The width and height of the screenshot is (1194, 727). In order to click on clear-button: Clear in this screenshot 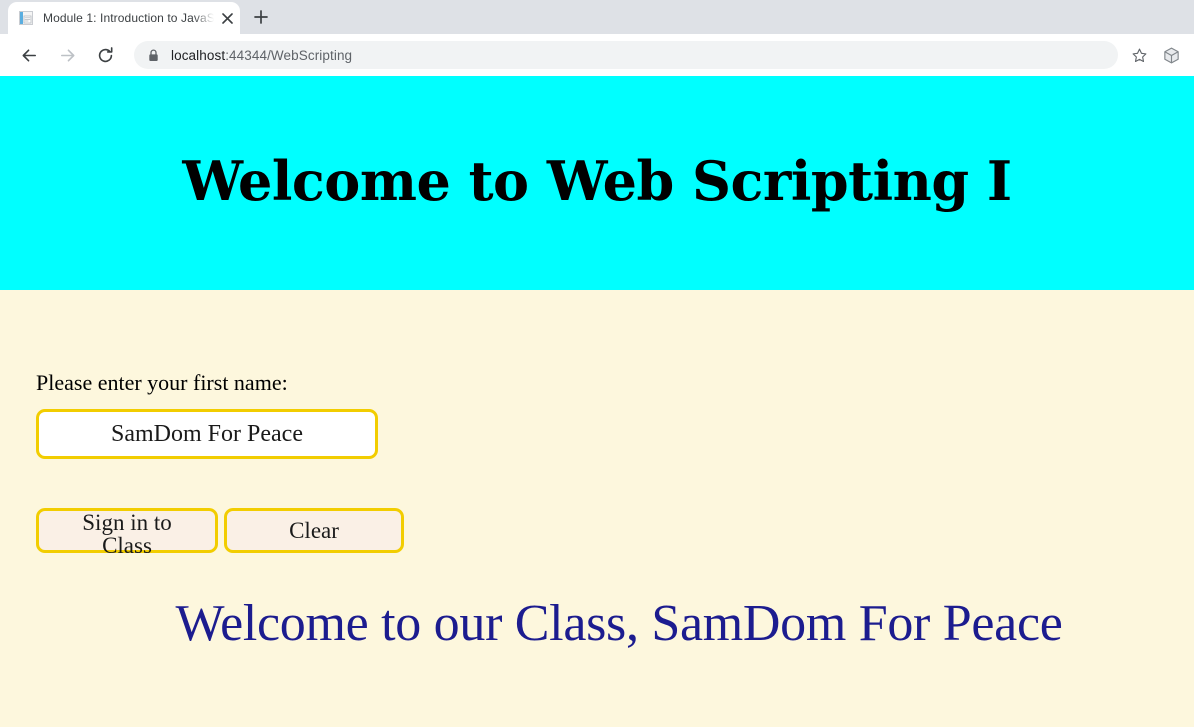, I will do `click(314, 531)`.